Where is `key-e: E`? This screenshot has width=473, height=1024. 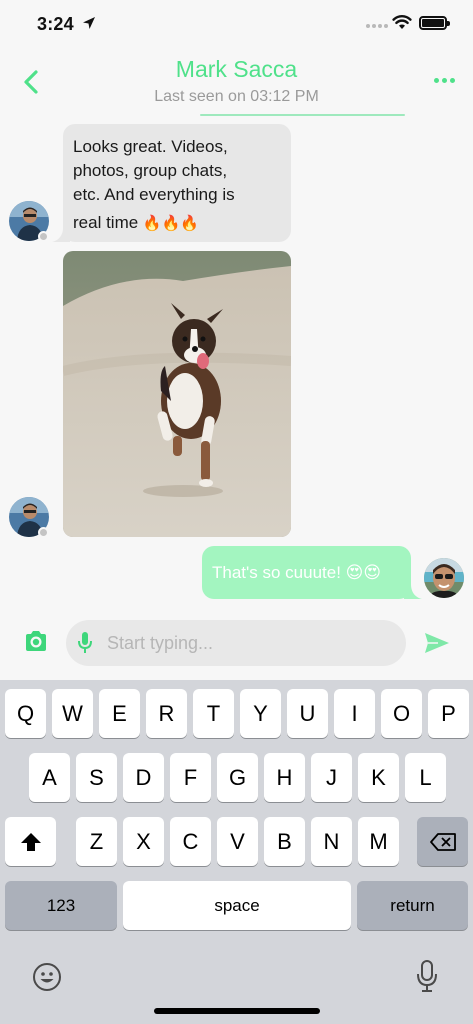
key-e: E is located at coordinates (119, 713).